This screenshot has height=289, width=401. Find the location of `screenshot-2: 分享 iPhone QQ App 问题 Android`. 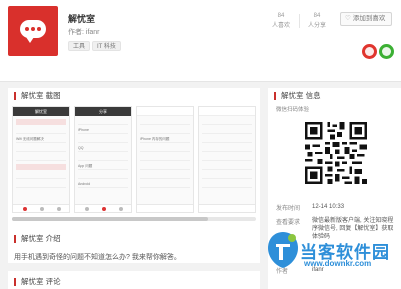

screenshot-2: 分享 iPhone QQ App 问题 Android is located at coordinates (103, 159).